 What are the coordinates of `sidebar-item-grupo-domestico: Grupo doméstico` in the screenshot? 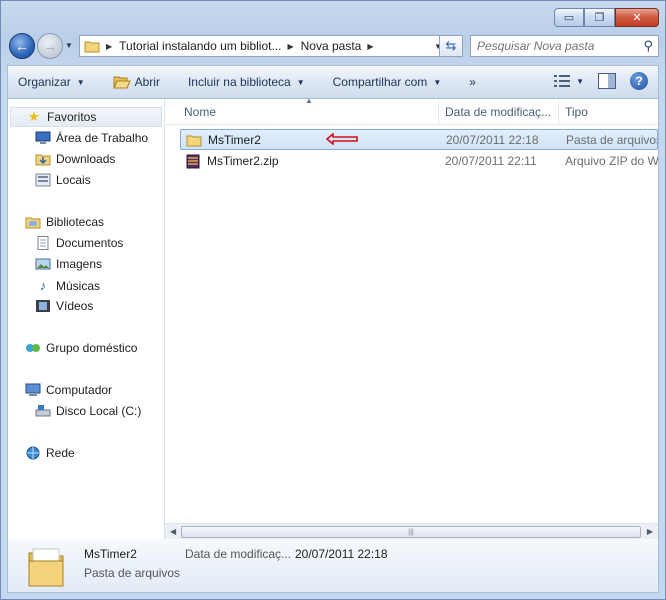 It's located at (80, 348).